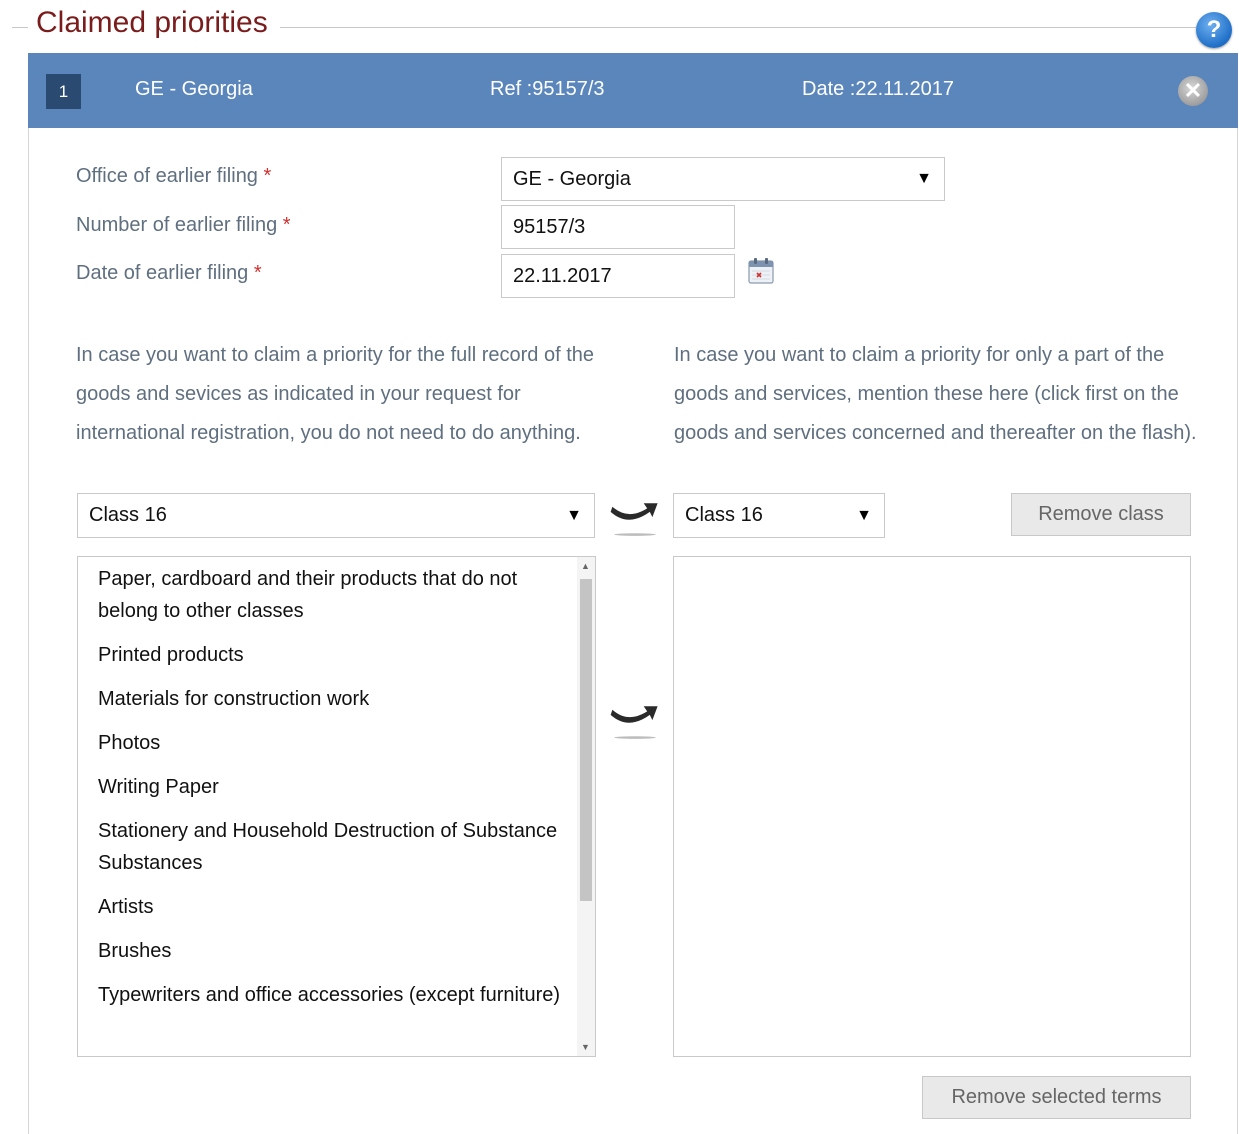 Image resolution: width=1239 pixels, height=1134 pixels. Describe the element at coordinates (28, 631) in the screenshot. I see `panel-border-left` at that location.